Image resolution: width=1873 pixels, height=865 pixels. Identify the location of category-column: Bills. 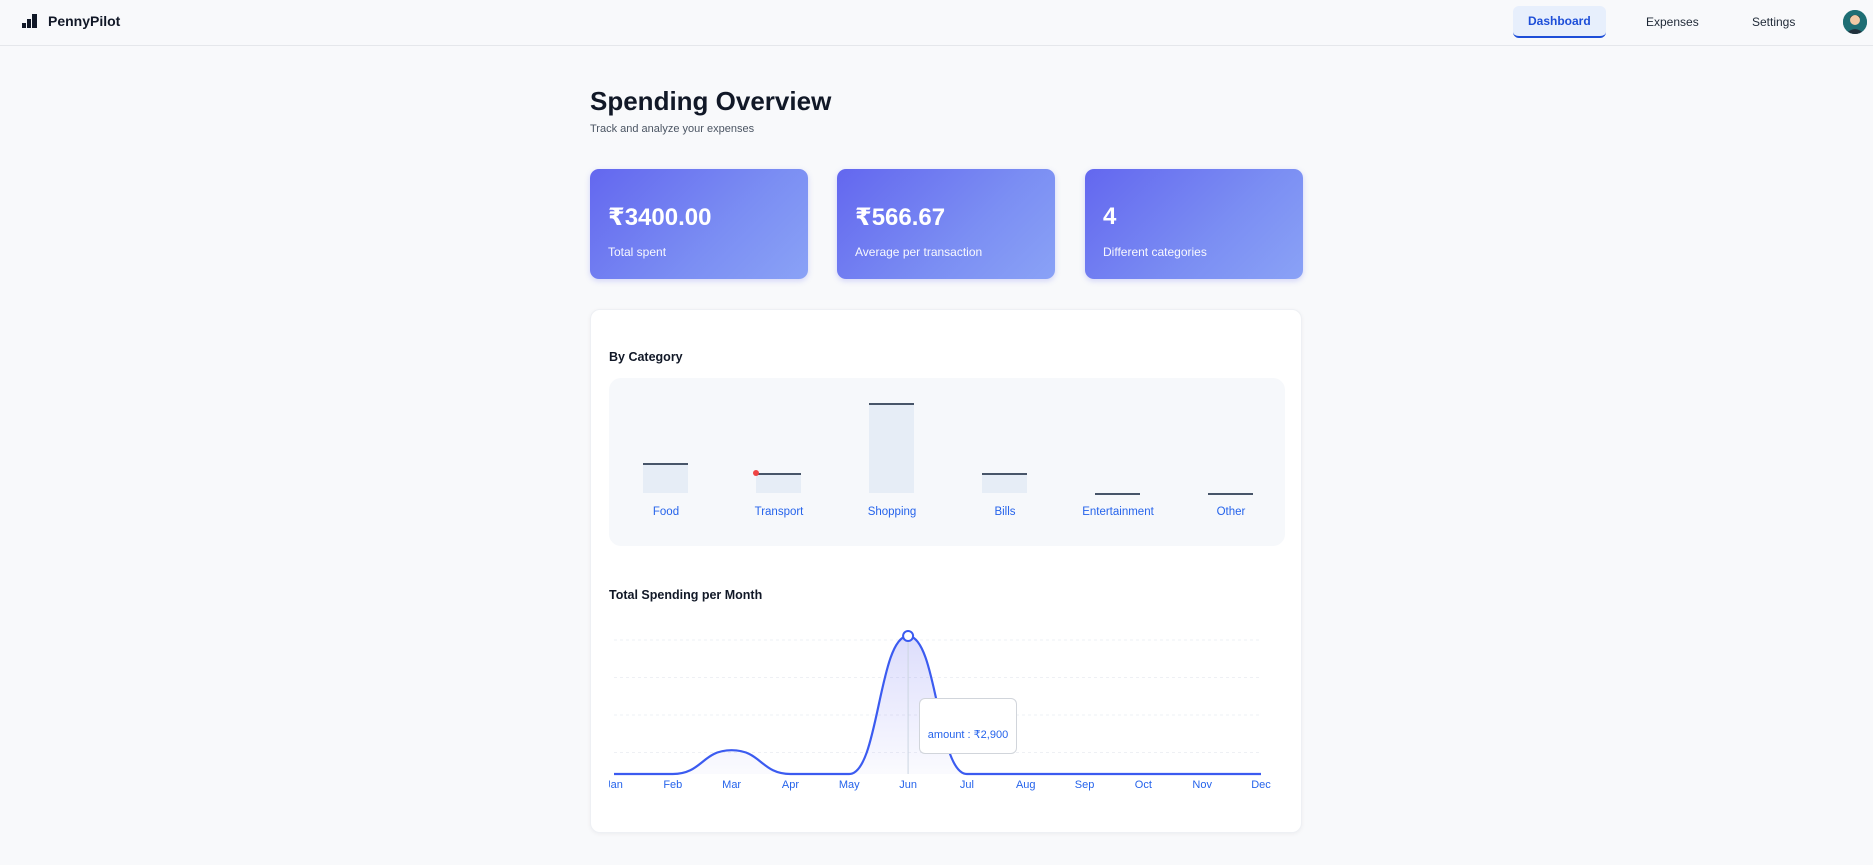
(1005, 462).